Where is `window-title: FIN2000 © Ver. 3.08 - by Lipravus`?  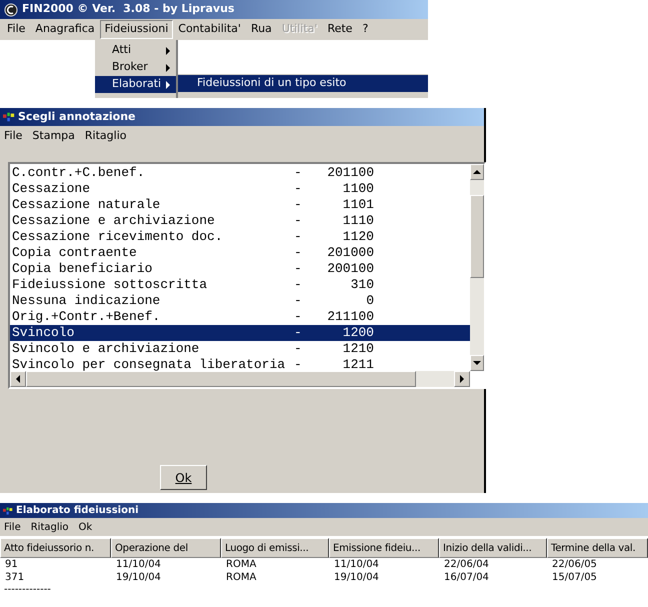
window-title: FIN2000 © Ver. 3.08 - by Lipravus is located at coordinates (128, 9).